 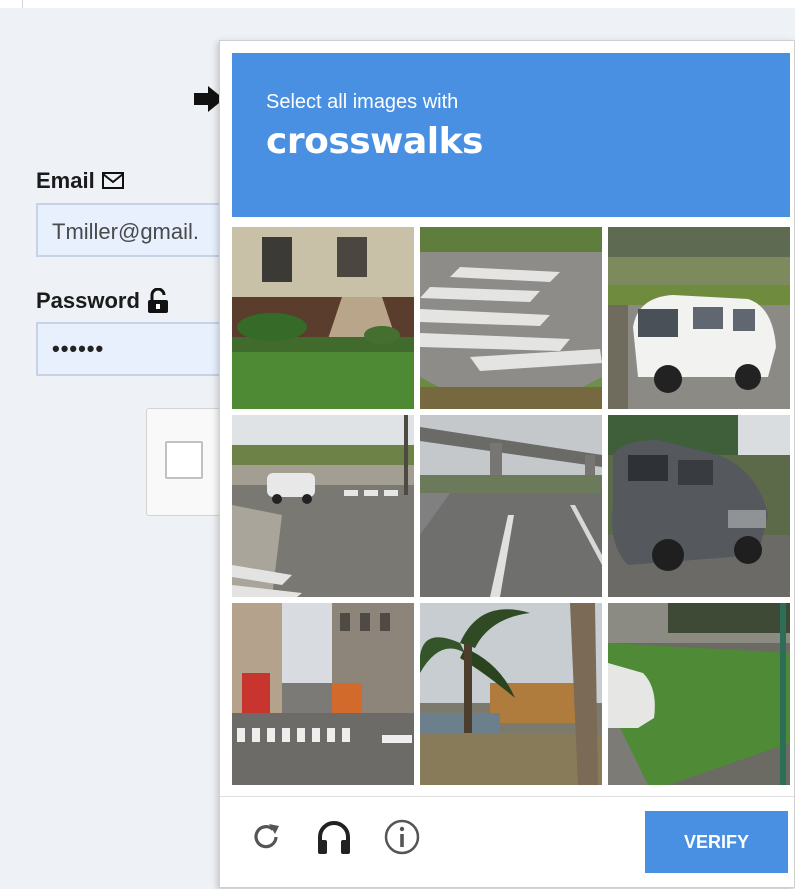 I want to click on captcha-tile-palm-tree, so click(x=511, y=694).